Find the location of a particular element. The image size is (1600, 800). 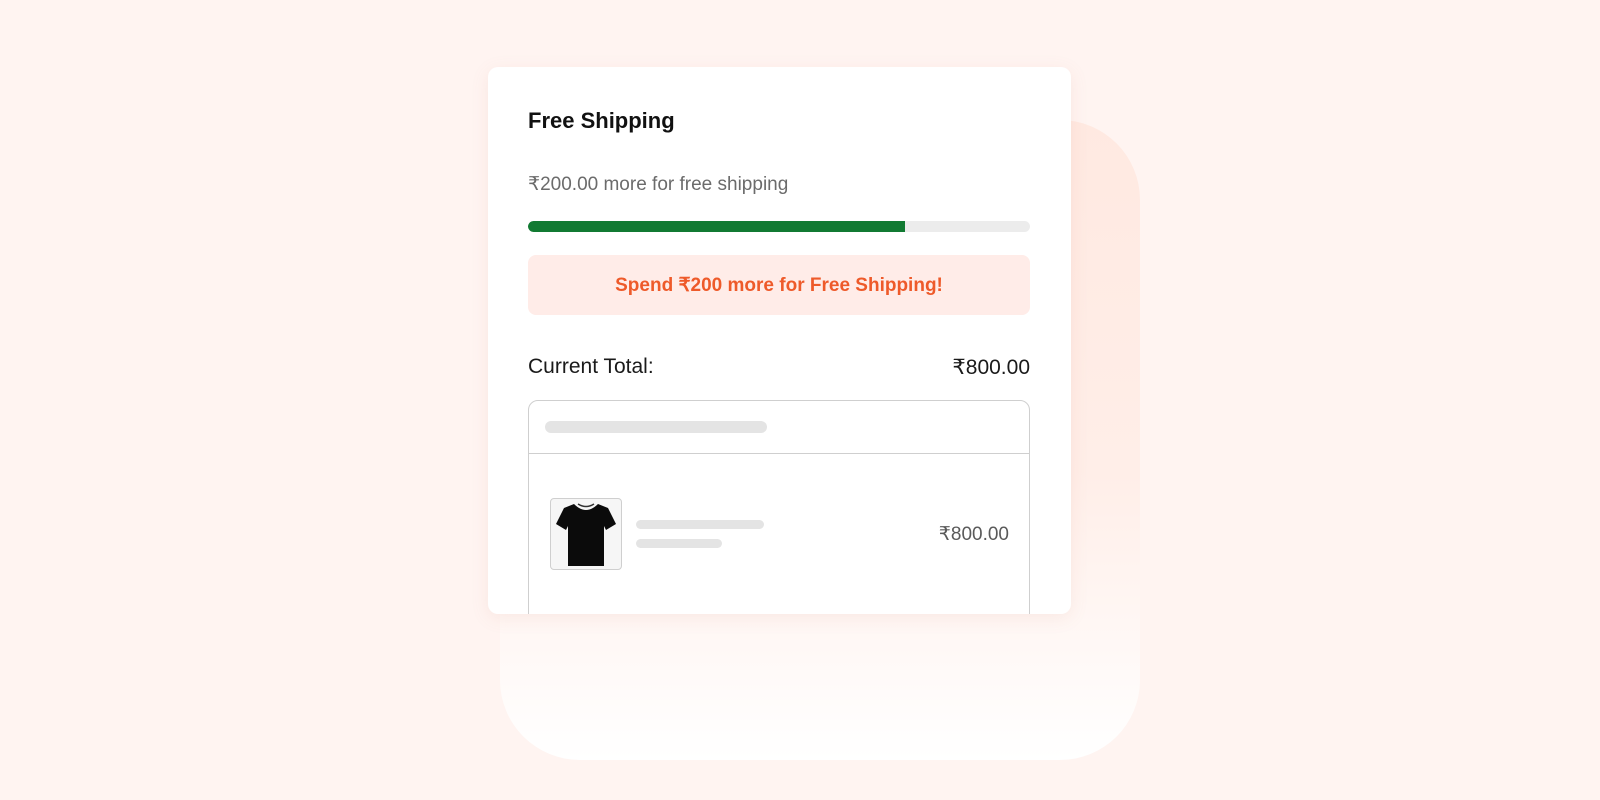

order-summary-box: ₹800.00 is located at coordinates (779, 507).